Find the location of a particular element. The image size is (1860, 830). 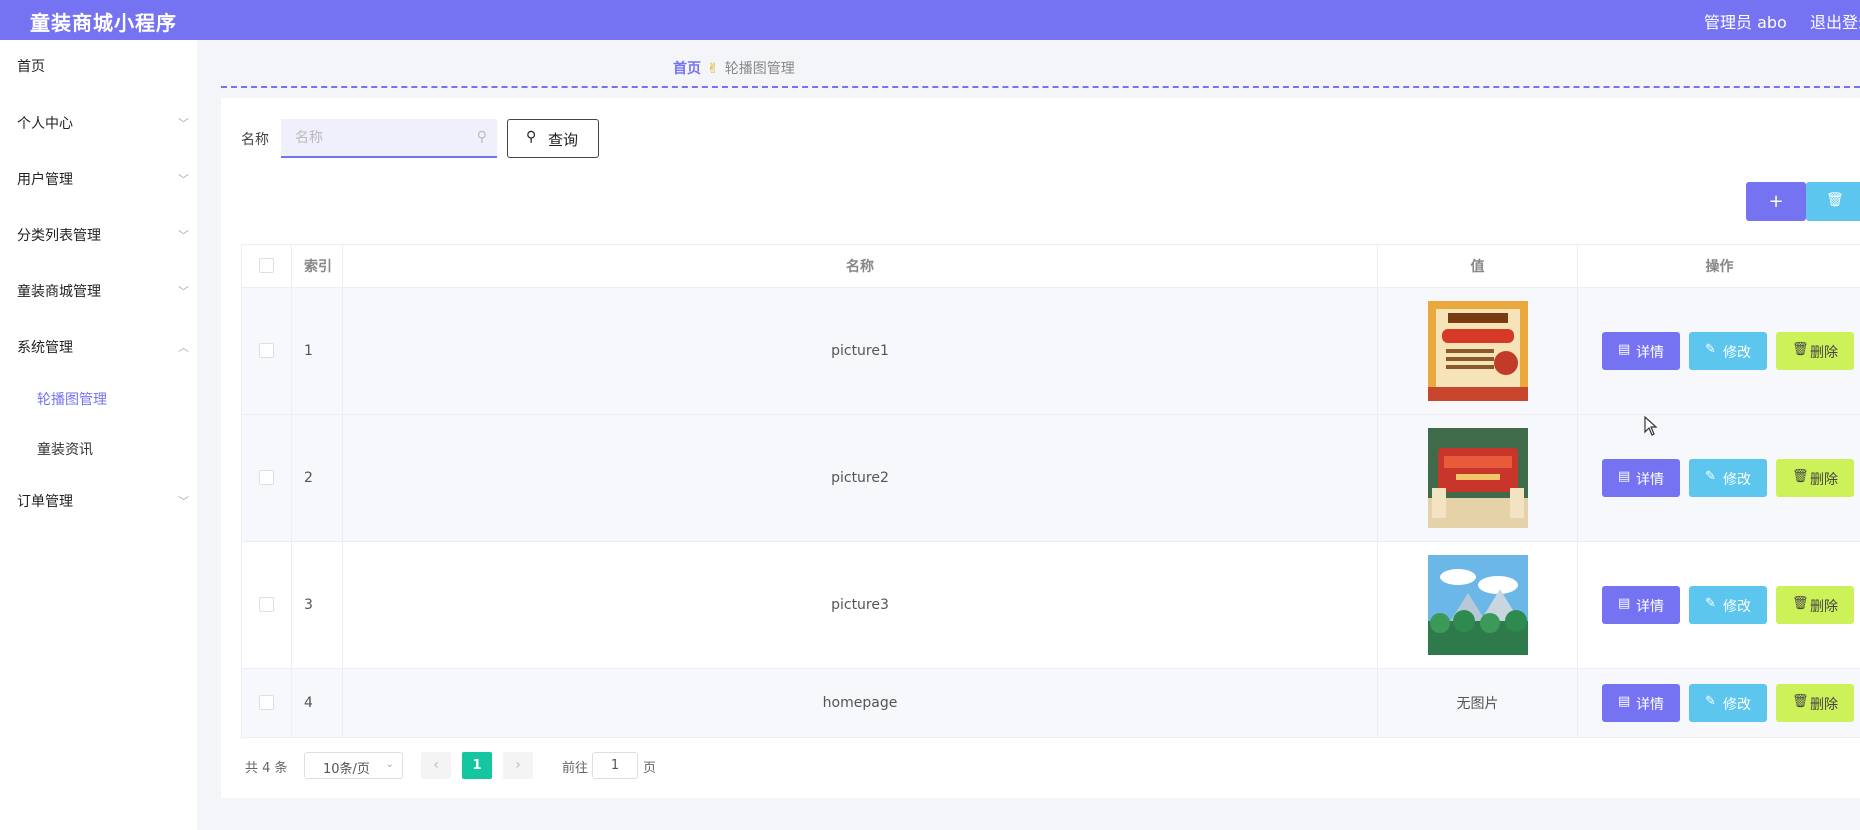

sidebar-subitem-news: 童装资讯 is located at coordinates (98, 449).